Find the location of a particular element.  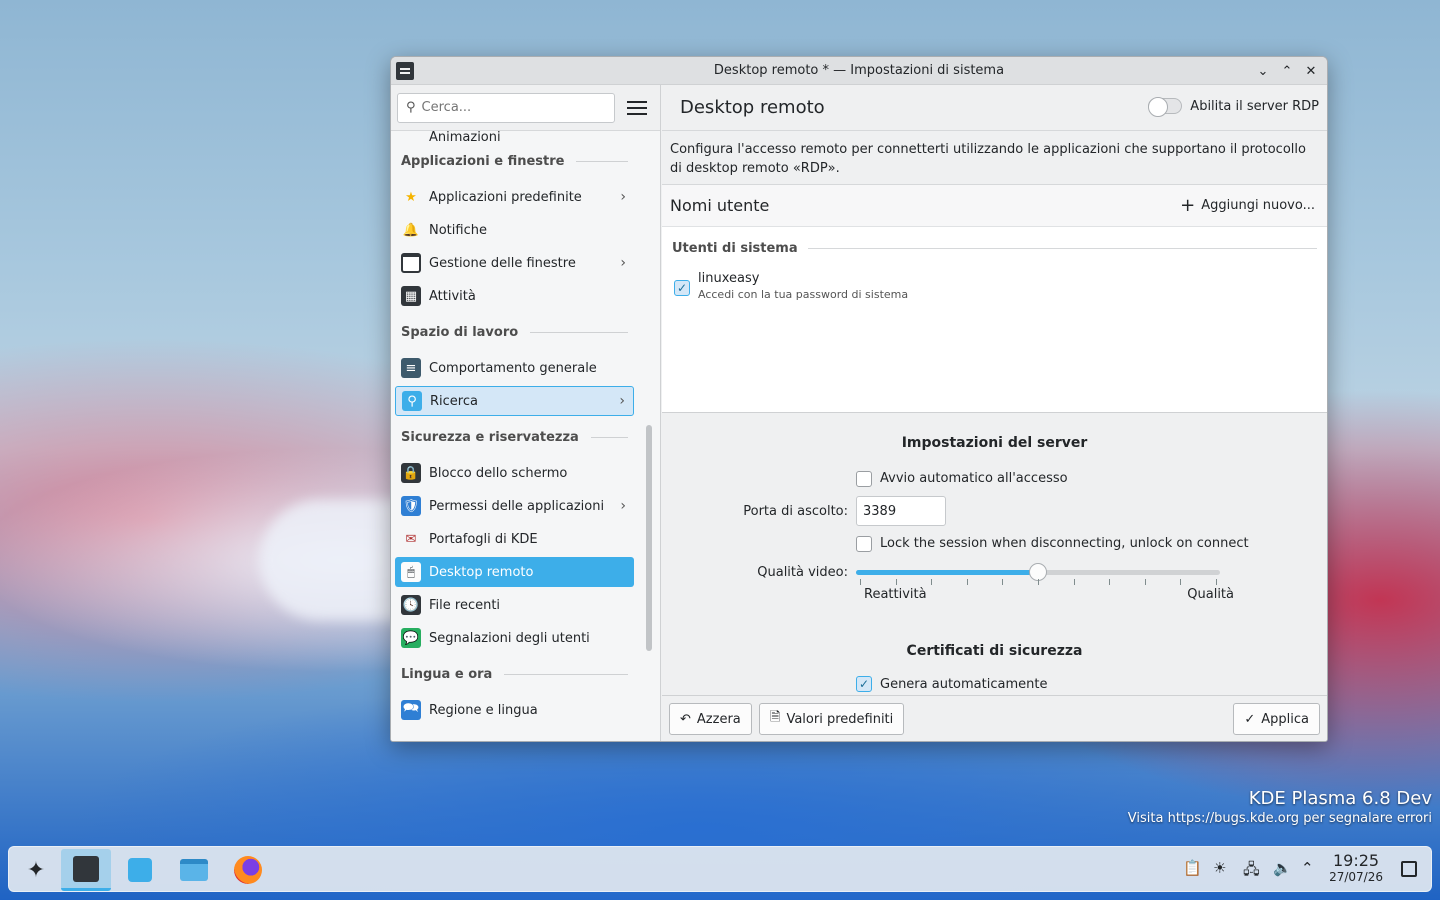

sidebar-item-ricerca: ⚲ Ricerca › is located at coordinates (514, 401).